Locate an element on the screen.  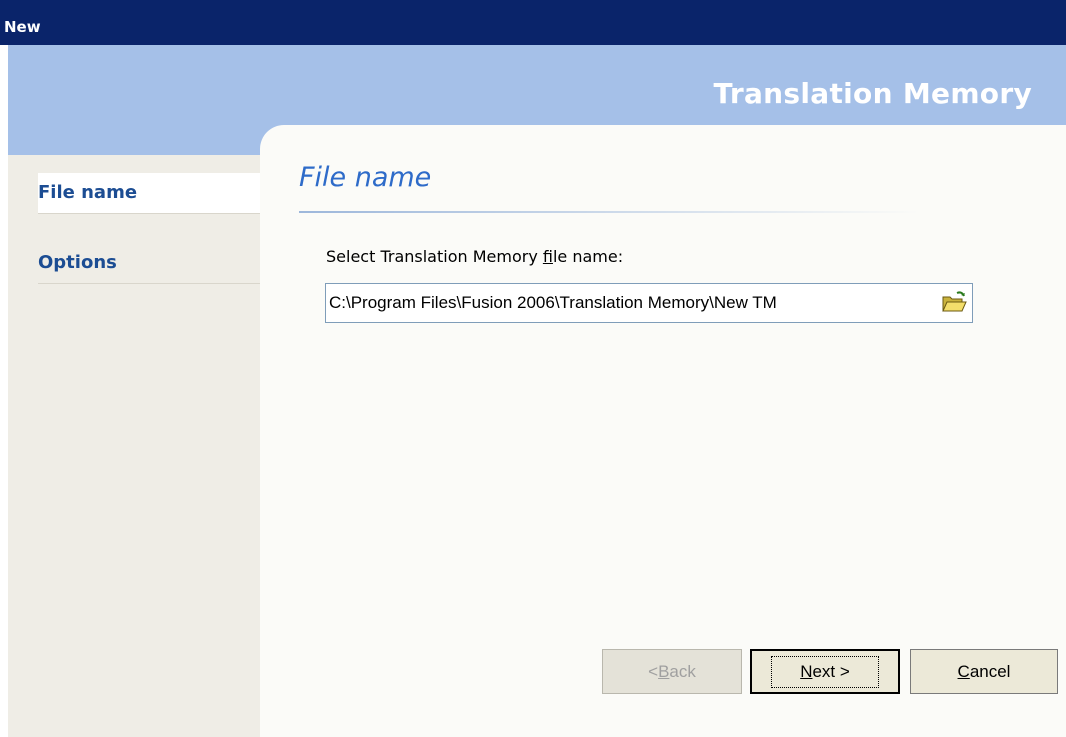
cancel-button: Cancel is located at coordinates (984, 671).